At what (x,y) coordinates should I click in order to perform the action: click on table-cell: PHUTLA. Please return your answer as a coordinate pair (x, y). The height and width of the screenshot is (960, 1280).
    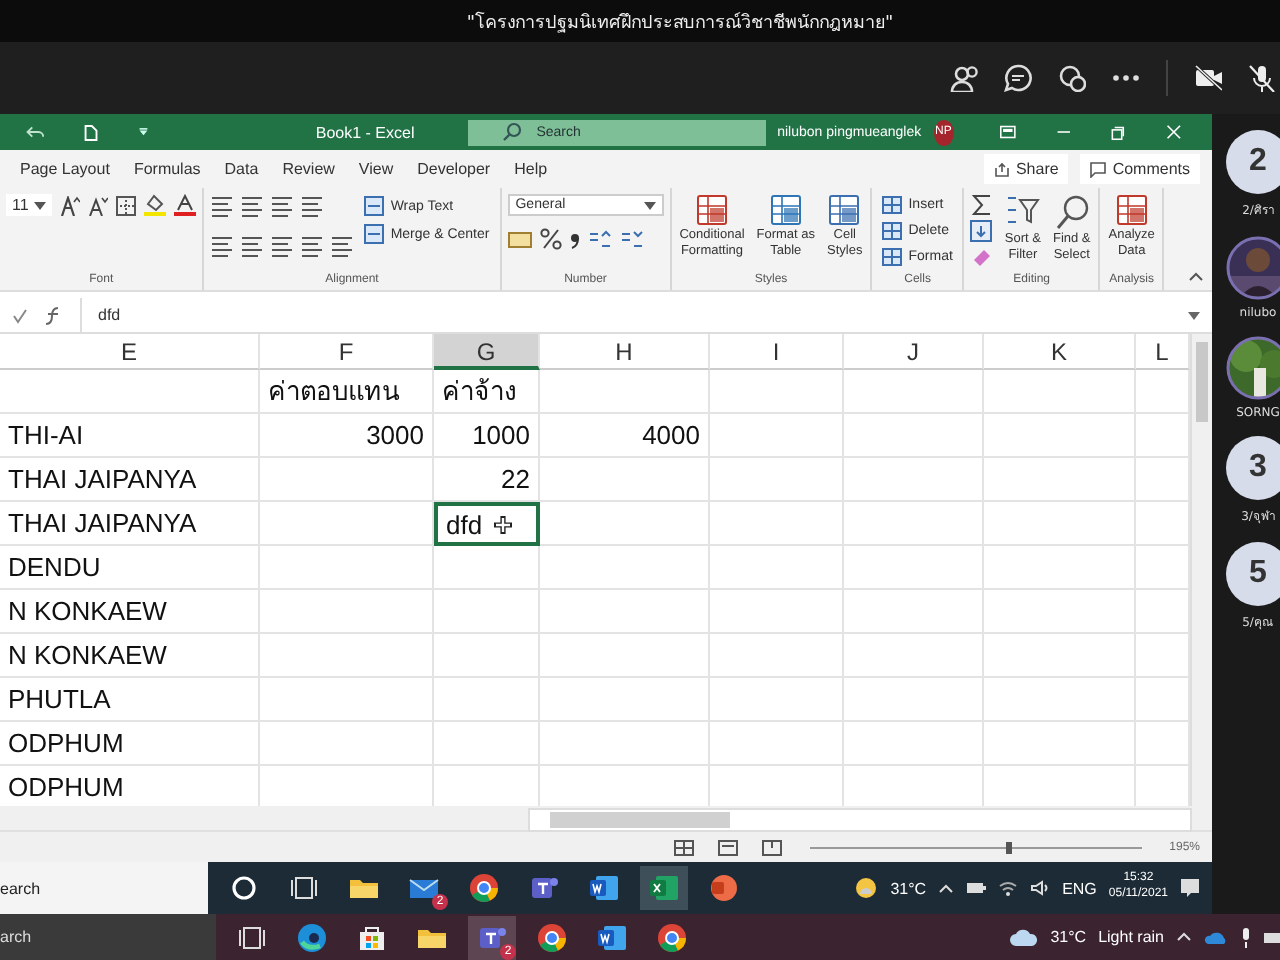
    Looking at the image, I should click on (130, 700).